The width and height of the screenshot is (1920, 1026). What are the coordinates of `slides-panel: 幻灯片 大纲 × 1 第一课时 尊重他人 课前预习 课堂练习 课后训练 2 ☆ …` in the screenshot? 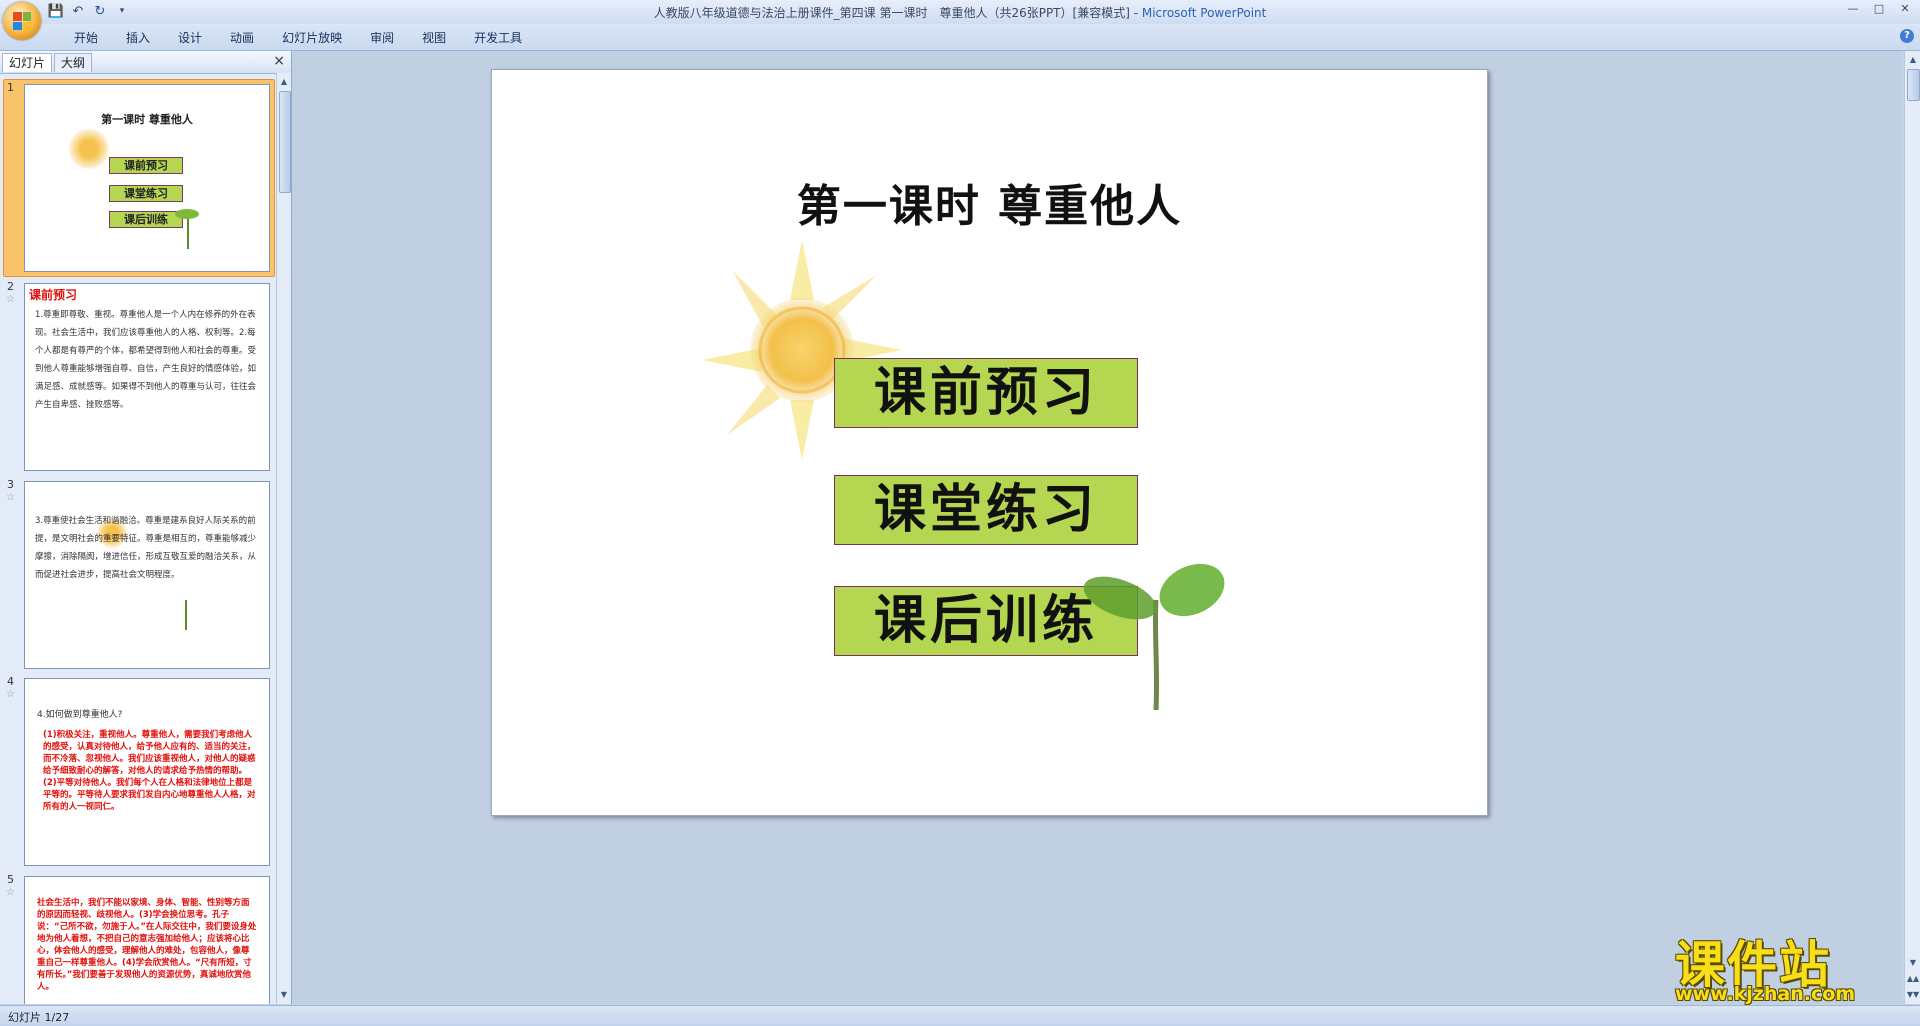 It's located at (146, 527).